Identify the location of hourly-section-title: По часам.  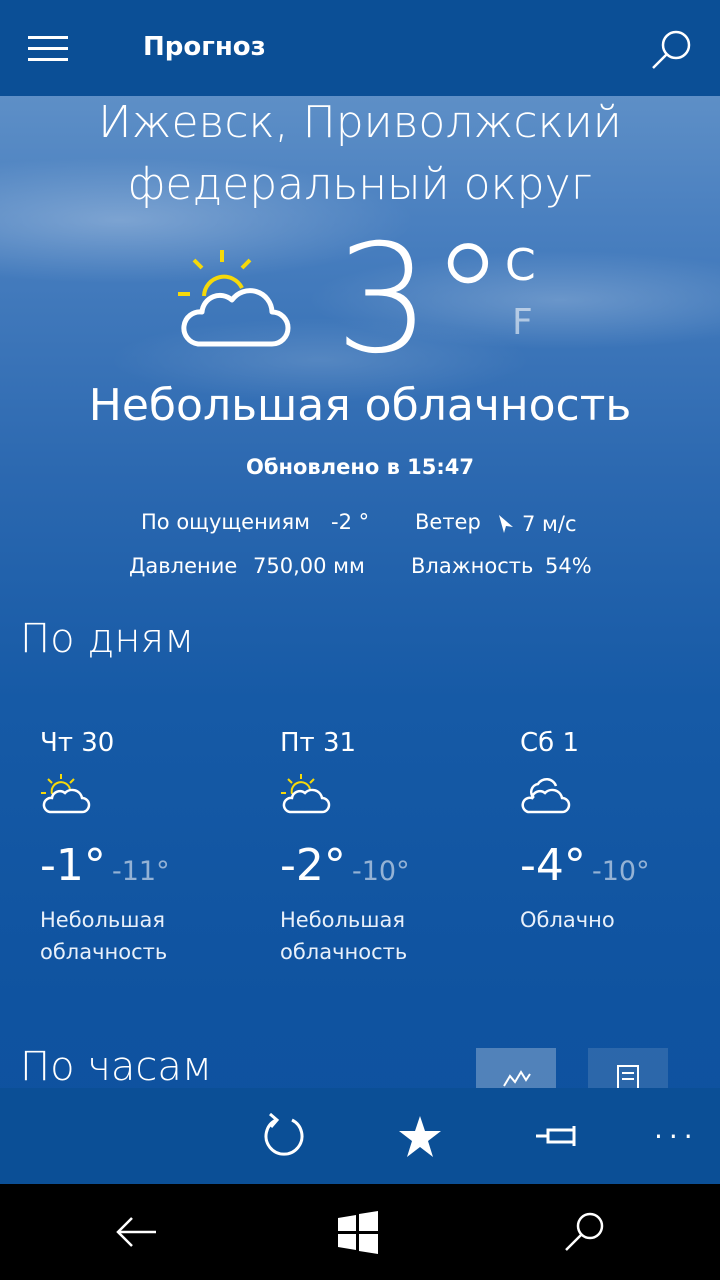
(116, 1067).